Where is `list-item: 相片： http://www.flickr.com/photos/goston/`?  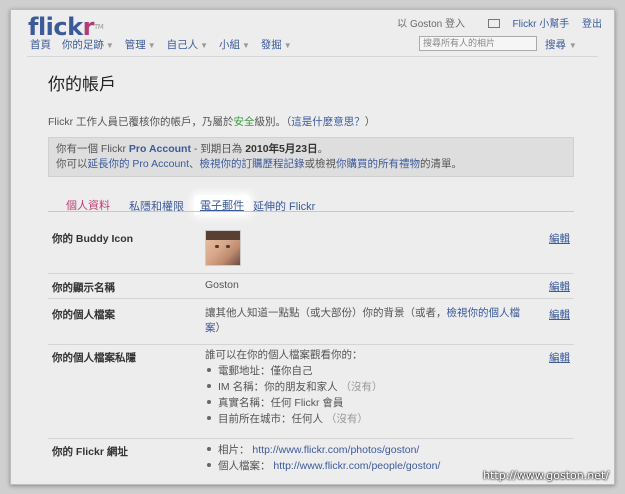 list-item: 相片： http://www.flickr.com/photos/goston/ is located at coordinates (322, 450).